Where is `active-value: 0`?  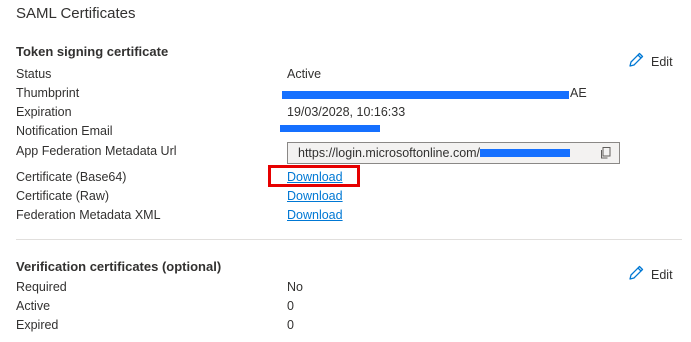
active-value: 0 is located at coordinates (290, 306).